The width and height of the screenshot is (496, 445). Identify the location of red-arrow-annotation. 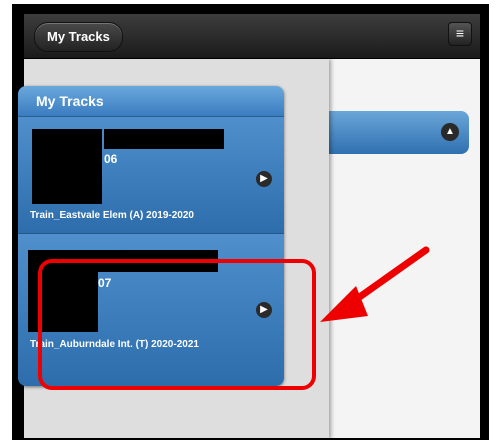
(375, 284).